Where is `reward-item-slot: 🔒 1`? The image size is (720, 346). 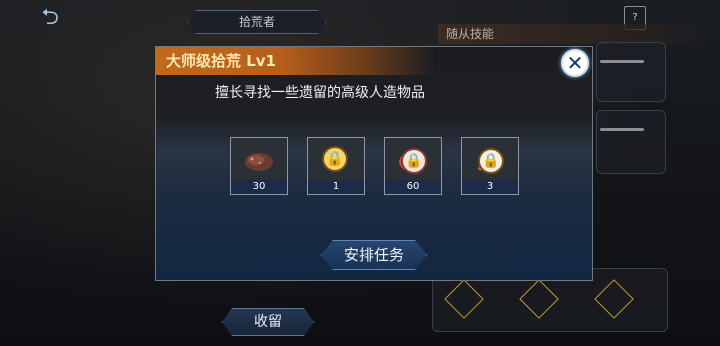 reward-item-slot: 🔒 1 is located at coordinates (336, 166).